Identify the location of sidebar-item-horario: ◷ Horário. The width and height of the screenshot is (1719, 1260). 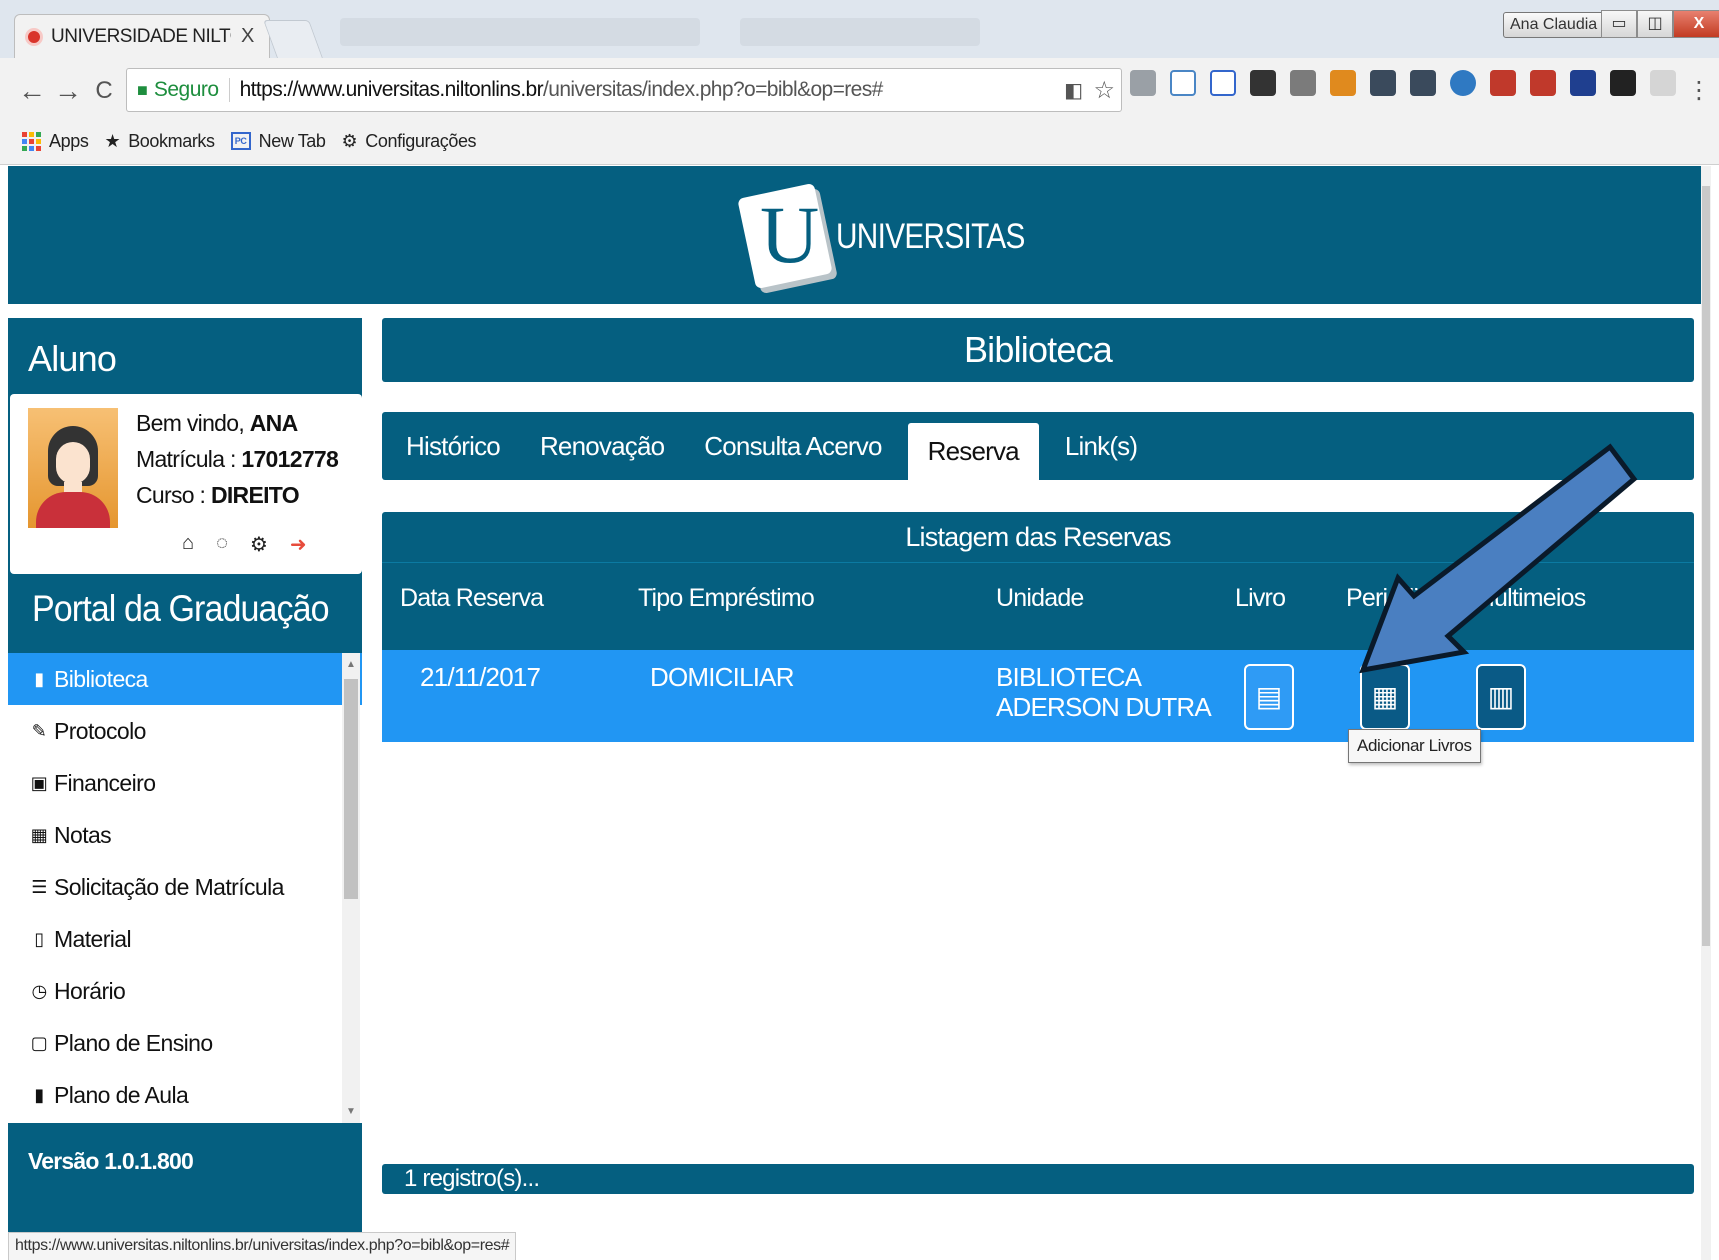
(185, 991).